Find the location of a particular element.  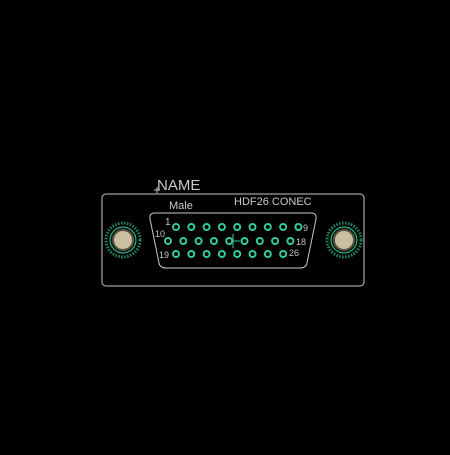

pad-3-drill is located at coordinates (206, 227).